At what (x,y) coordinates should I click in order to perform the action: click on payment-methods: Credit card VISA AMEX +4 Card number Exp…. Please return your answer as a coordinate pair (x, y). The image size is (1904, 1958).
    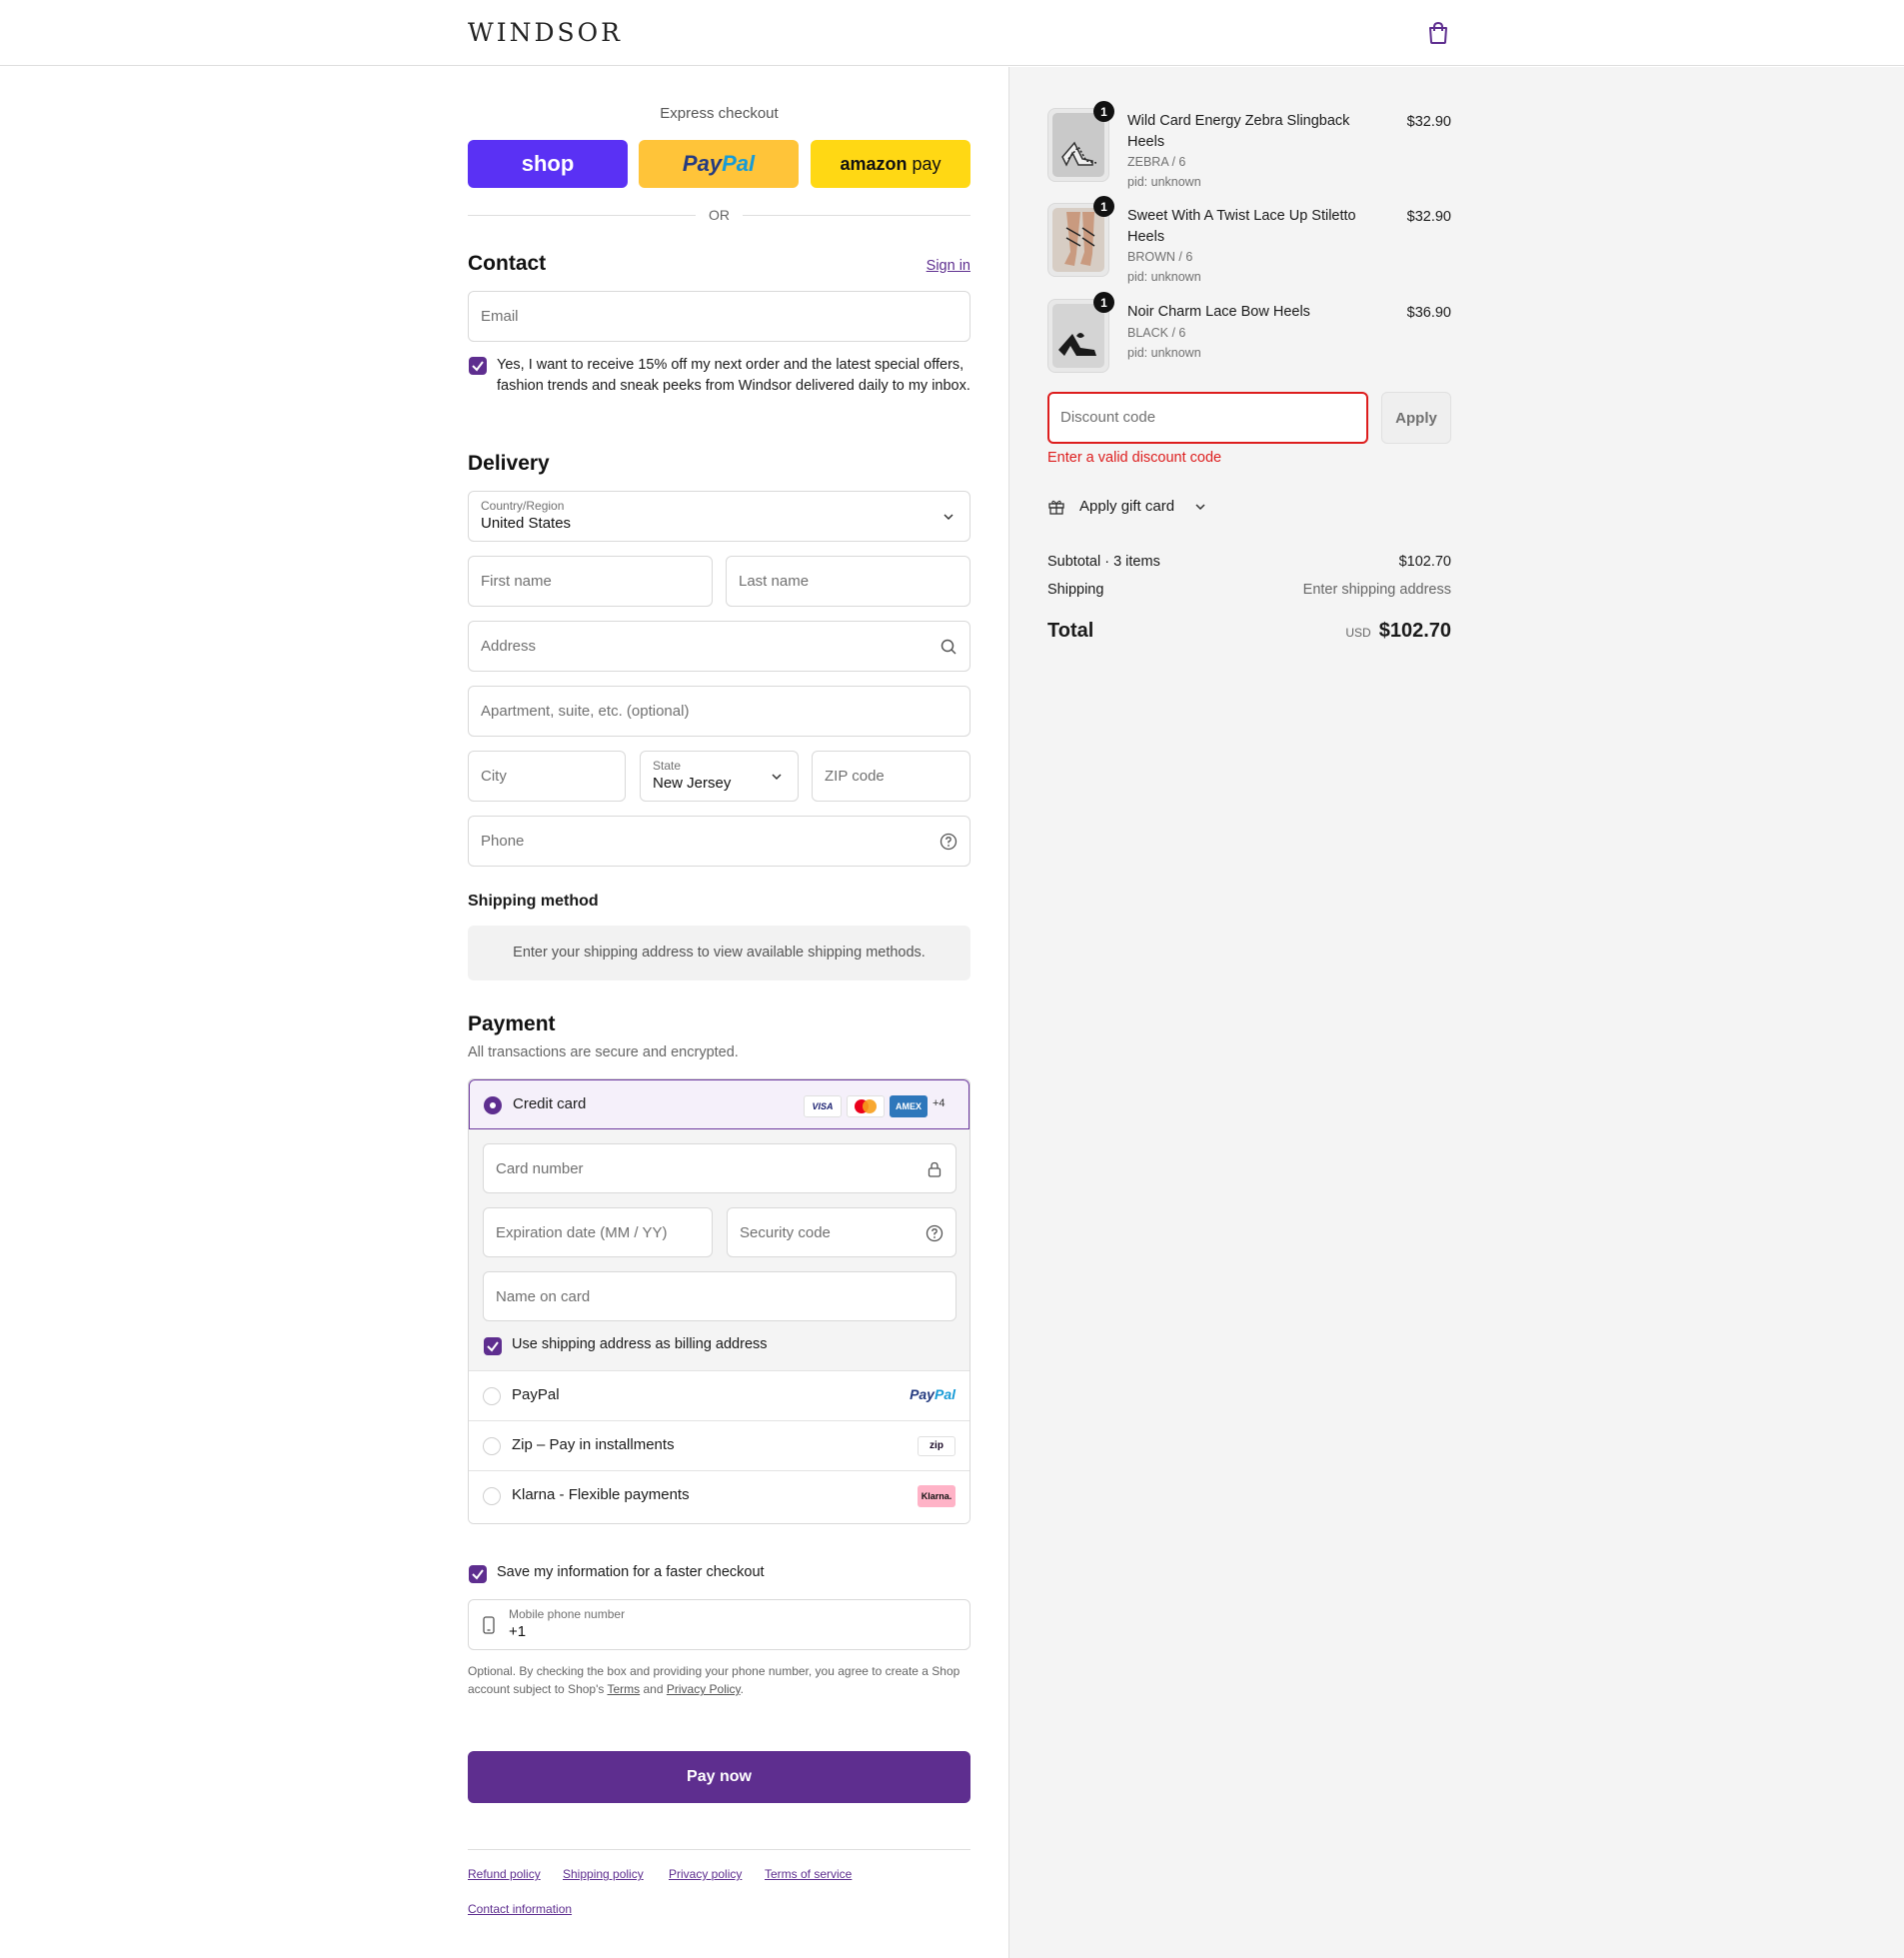
    Looking at the image, I should click on (719, 1301).